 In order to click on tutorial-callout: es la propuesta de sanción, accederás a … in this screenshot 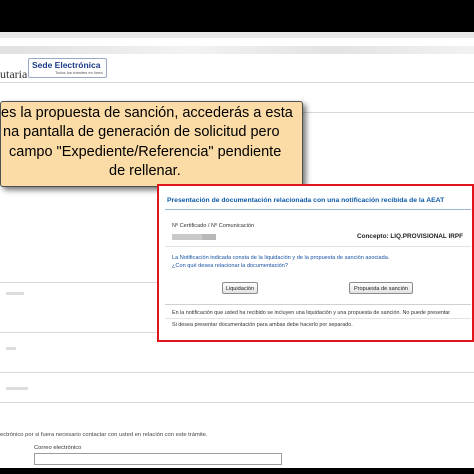, I will do `click(151, 144)`.